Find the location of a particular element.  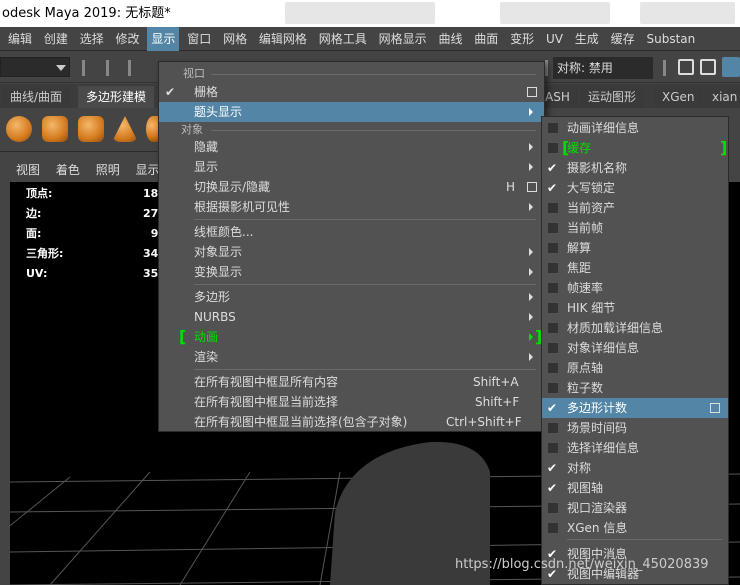

hud-option-item: ✔ 摄影机名称 is located at coordinates (635, 168).